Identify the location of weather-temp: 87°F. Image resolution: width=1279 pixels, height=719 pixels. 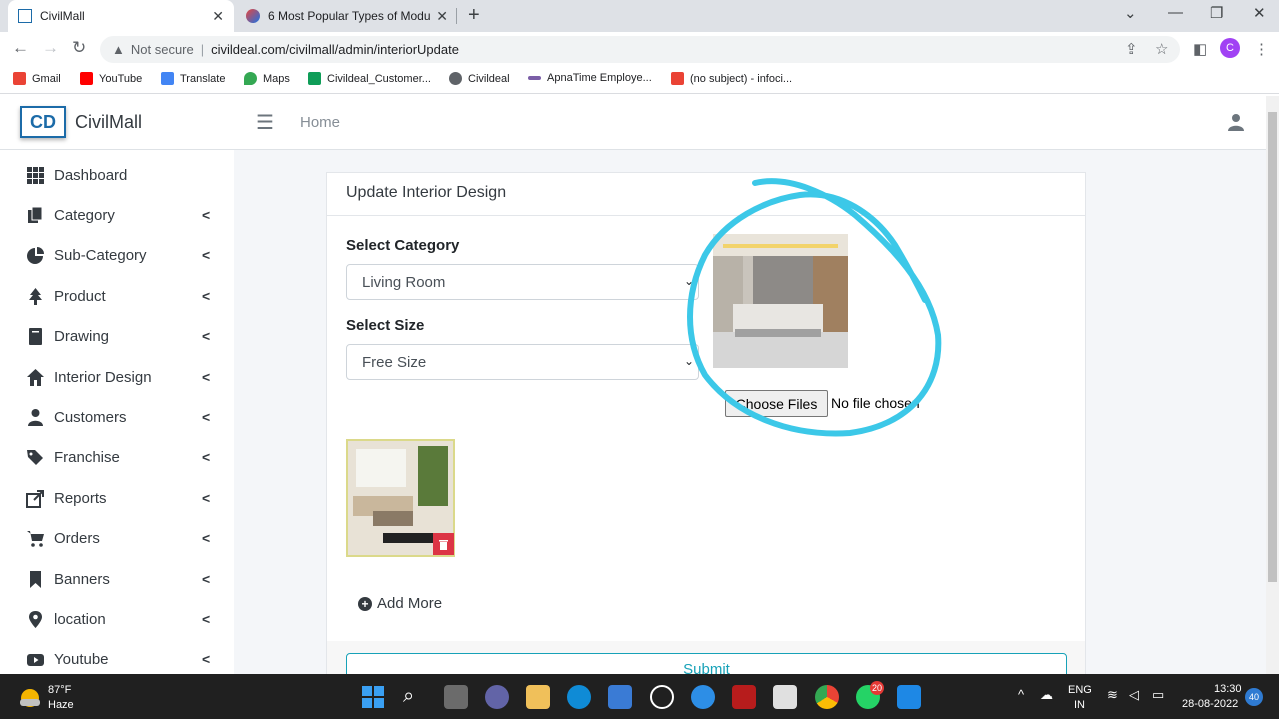
(60, 690).